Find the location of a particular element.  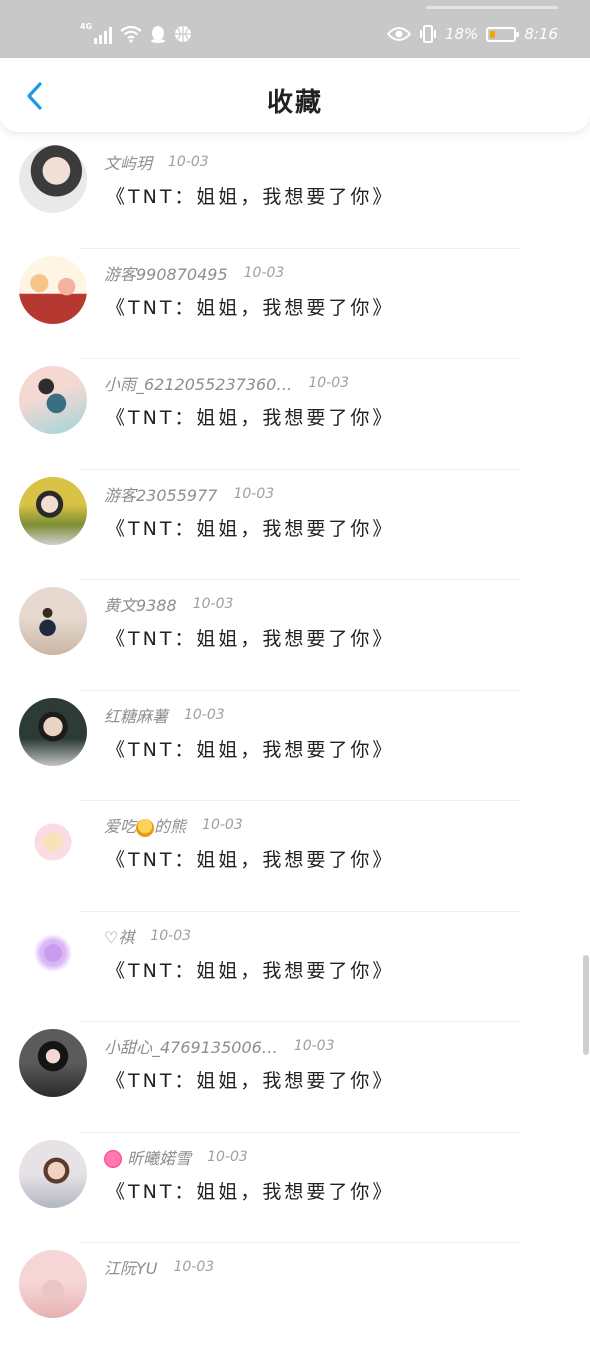

scrollbar is located at coordinates (586, 1005).